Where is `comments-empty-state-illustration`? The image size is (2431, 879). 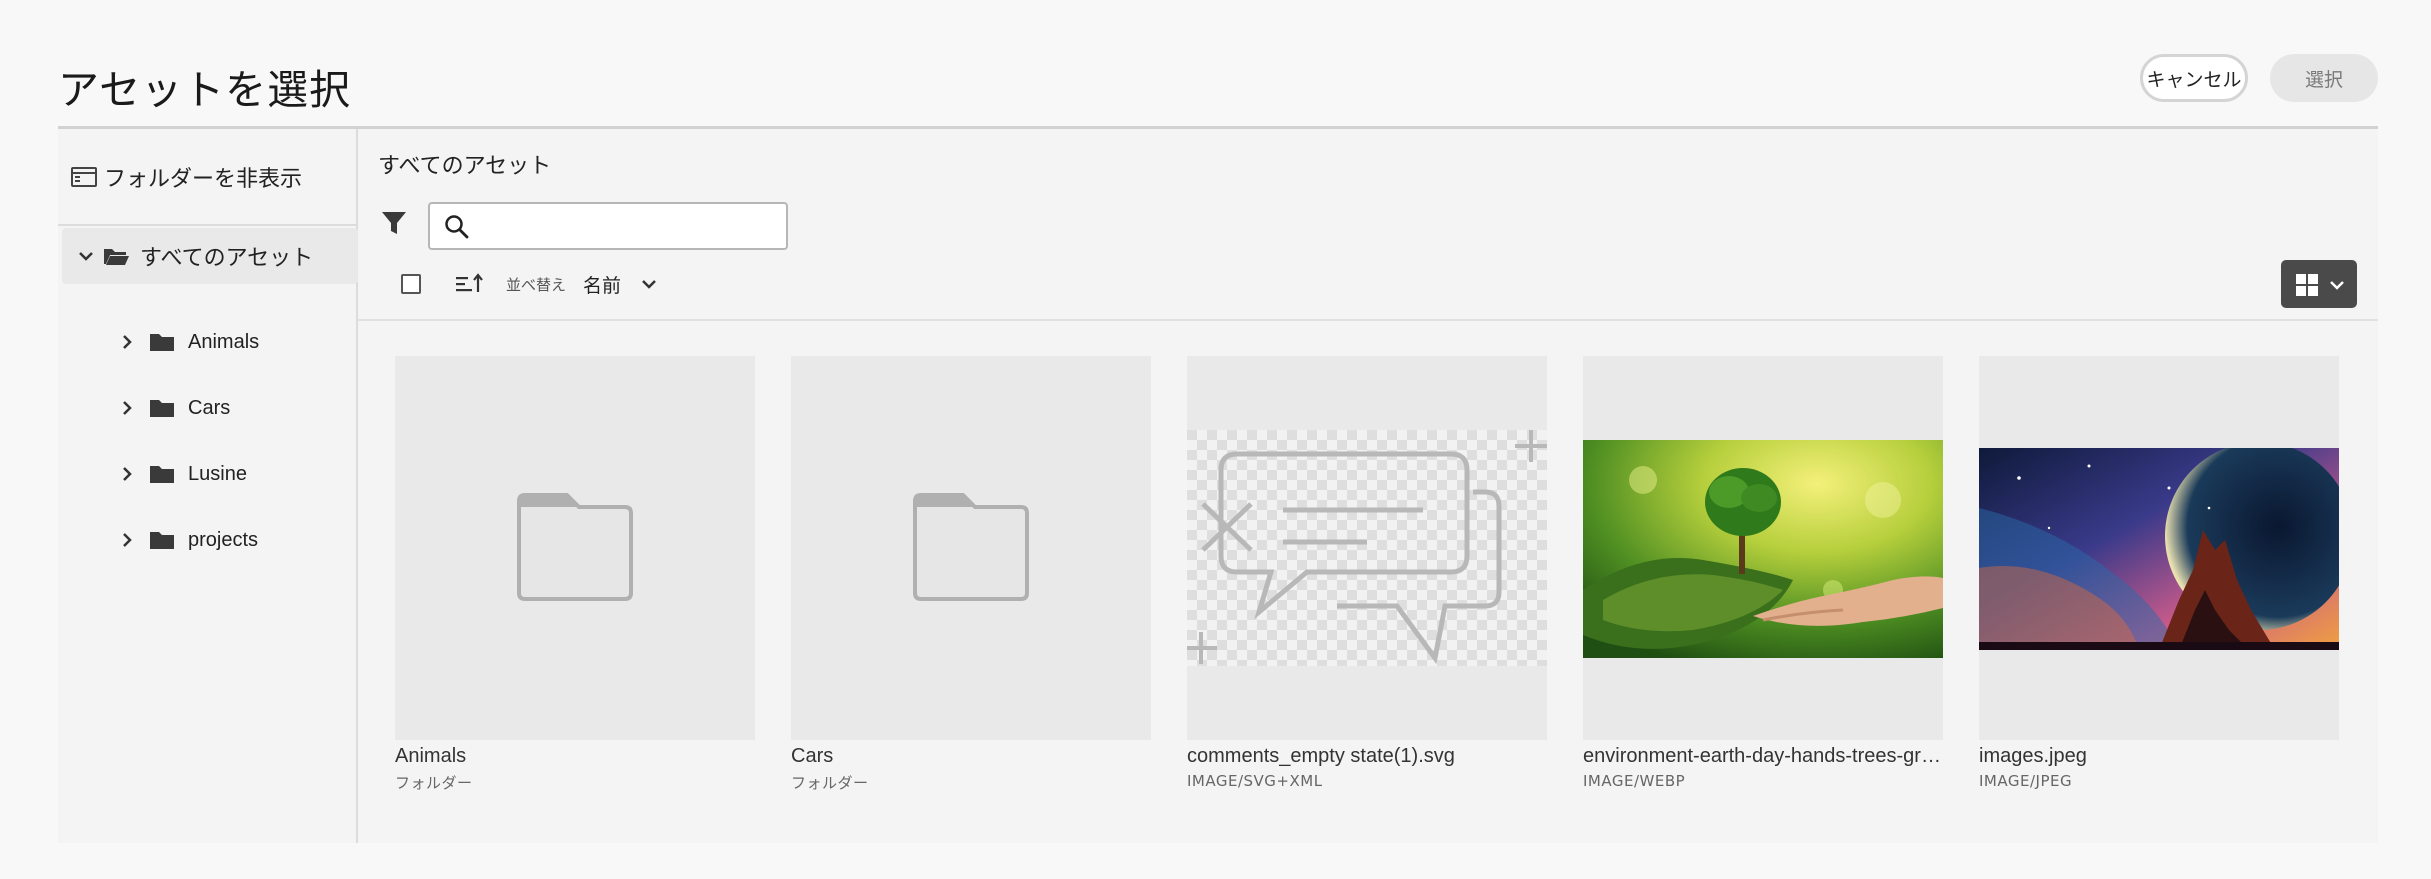 comments-empty-state-illustration is located at coordinates (1367, 548).